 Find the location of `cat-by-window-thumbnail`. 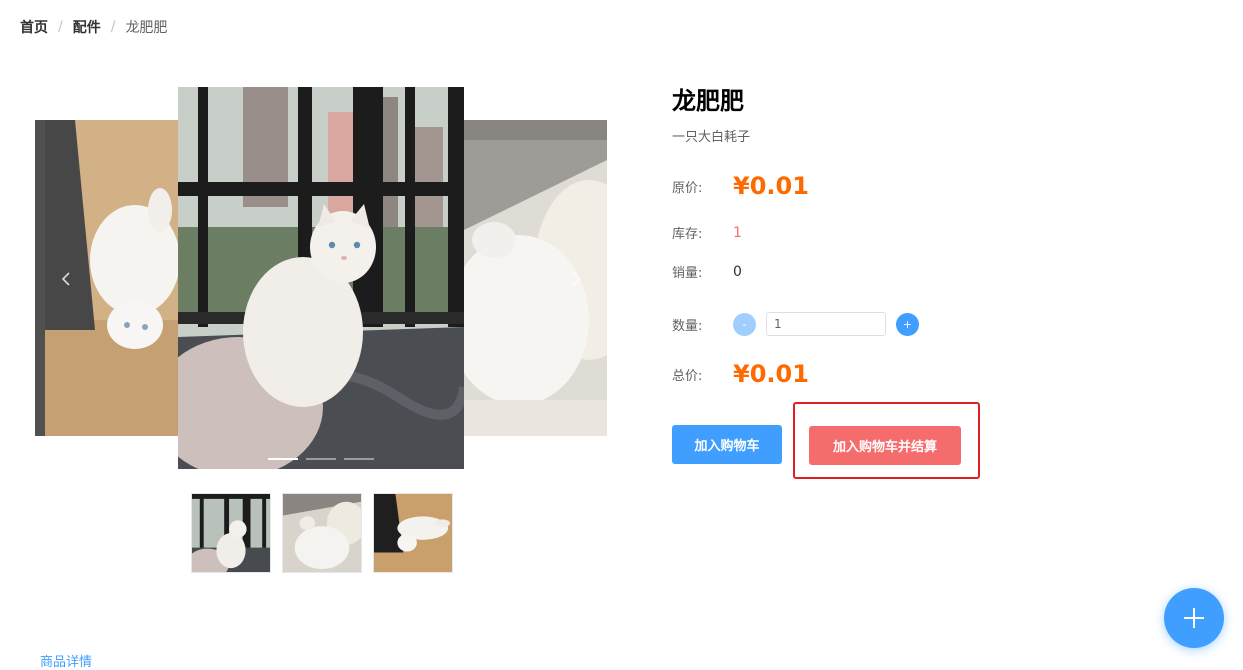

cat-by-window-thumbnail is located at coordinates (231, 533).